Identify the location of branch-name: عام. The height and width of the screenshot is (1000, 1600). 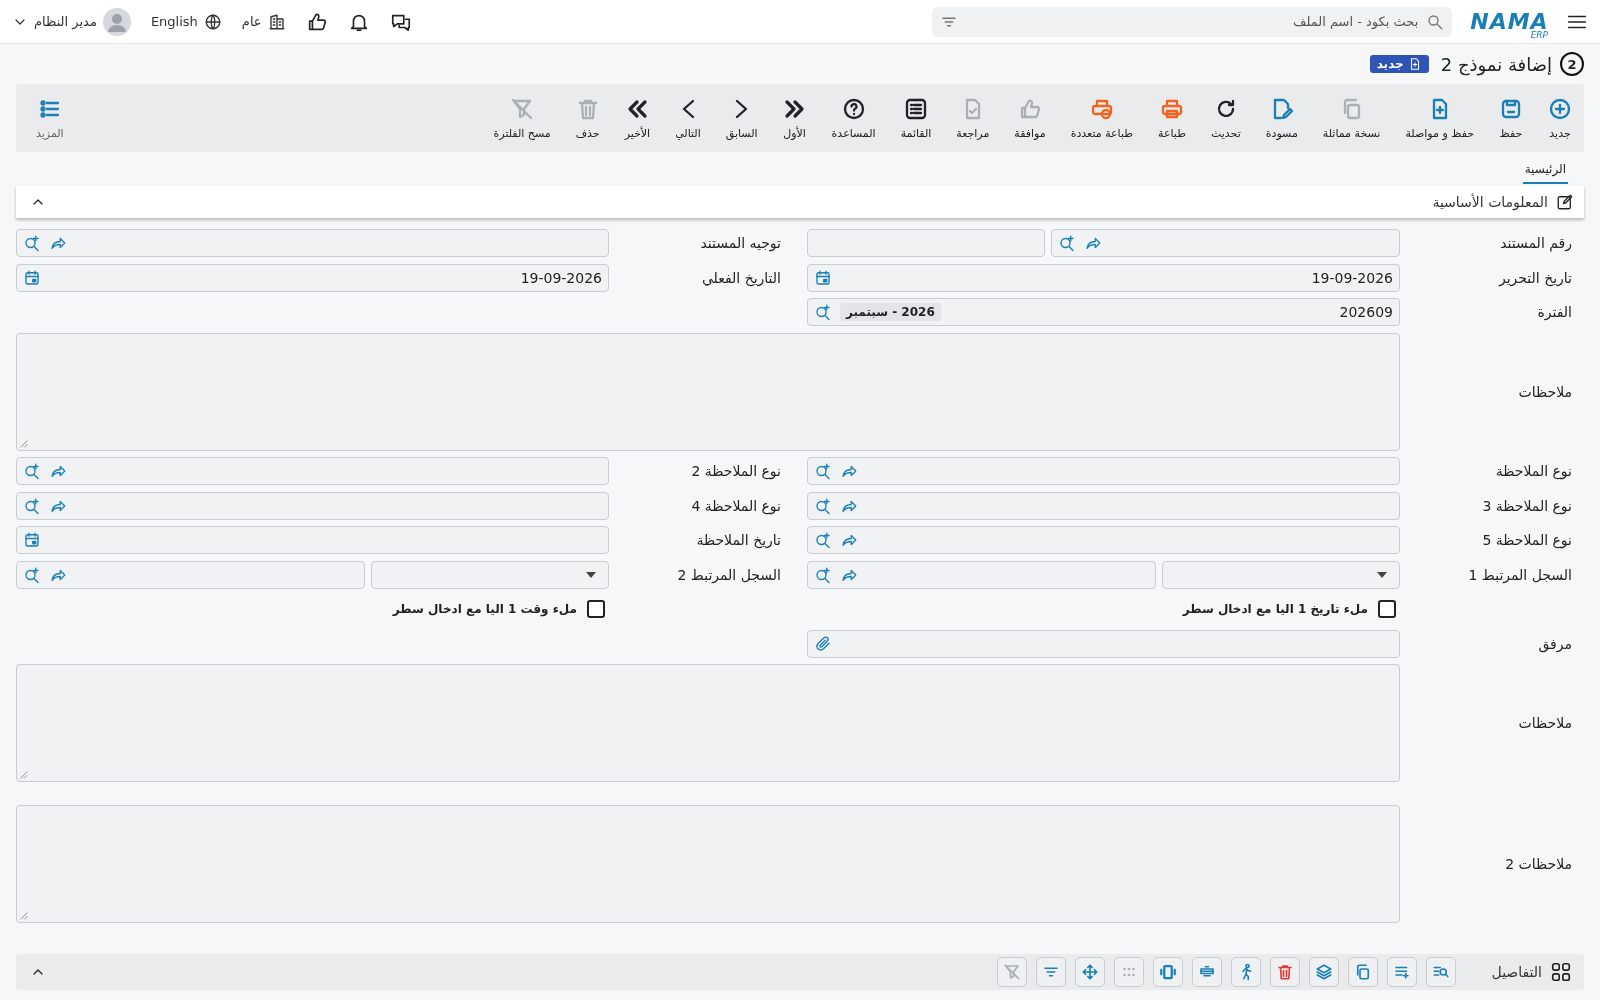
(251, 21).